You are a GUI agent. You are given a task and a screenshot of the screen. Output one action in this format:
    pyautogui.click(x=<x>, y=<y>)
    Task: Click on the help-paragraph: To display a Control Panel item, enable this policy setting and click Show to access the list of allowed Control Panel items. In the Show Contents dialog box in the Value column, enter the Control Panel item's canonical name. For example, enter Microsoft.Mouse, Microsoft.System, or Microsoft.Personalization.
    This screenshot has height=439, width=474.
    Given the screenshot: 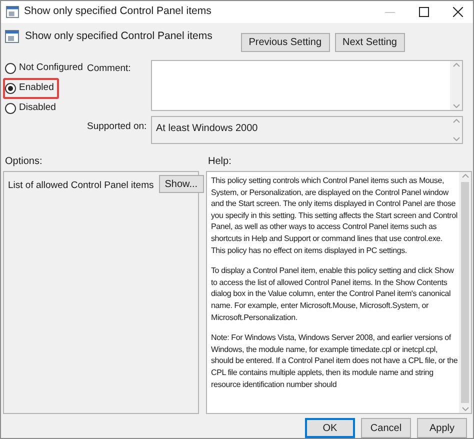 What is the action you would take?
    pyautogui.click(x=333, y=294)
    